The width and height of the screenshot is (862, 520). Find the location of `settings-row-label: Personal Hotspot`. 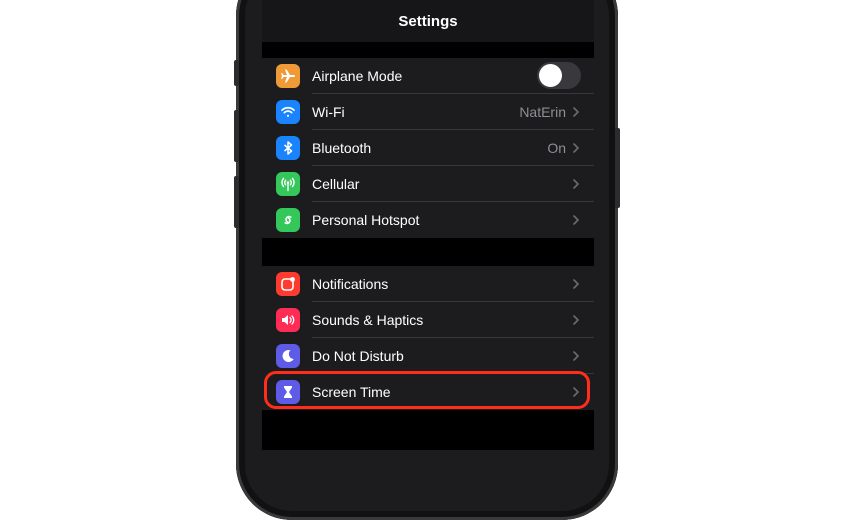

settings-row-label: Personal Hotspot is located at coordinates (366, 220).